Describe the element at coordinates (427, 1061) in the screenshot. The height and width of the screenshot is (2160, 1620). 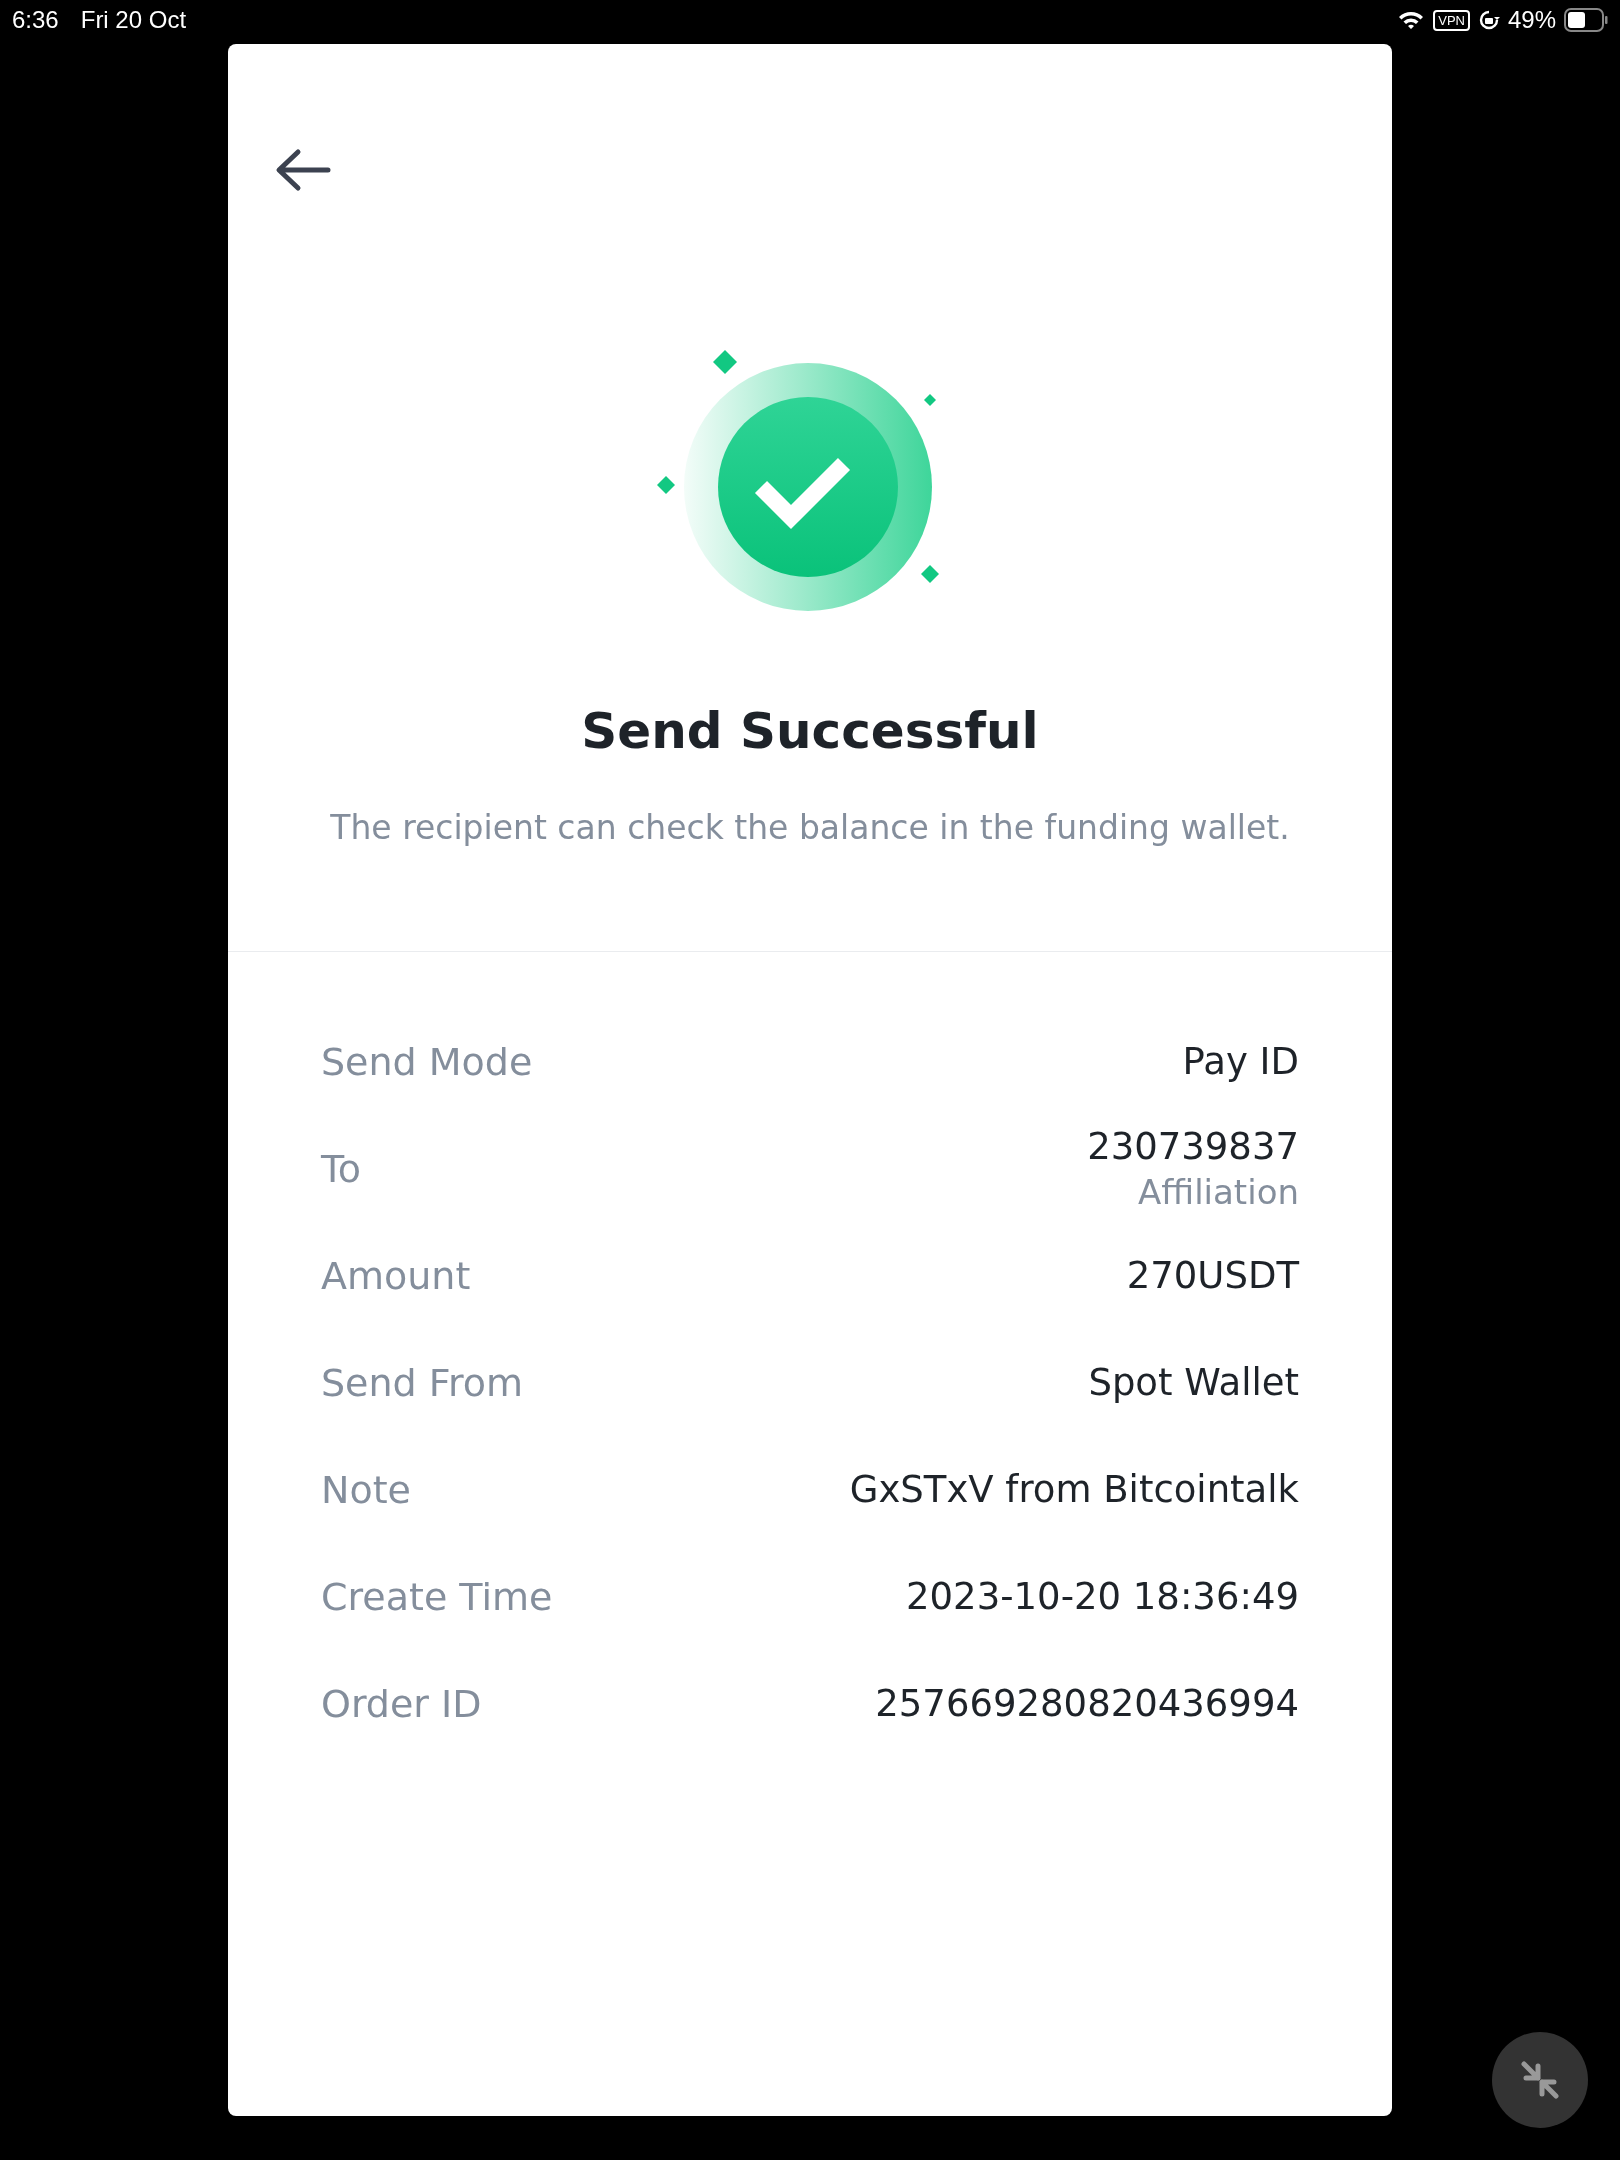
I see `detail-label: Send Mode` at that location.